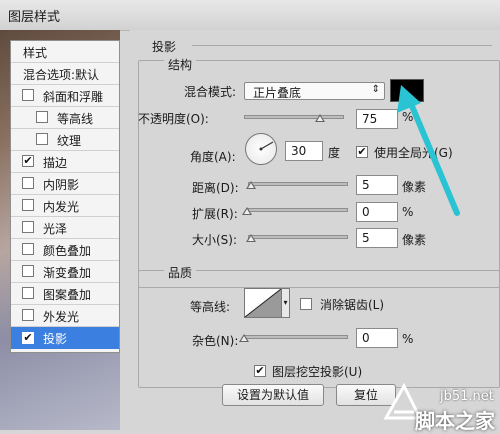 This screenshot has width=500, height=434. I want to click on dropdown-arrow-icon: ▾, so click(285, 302).